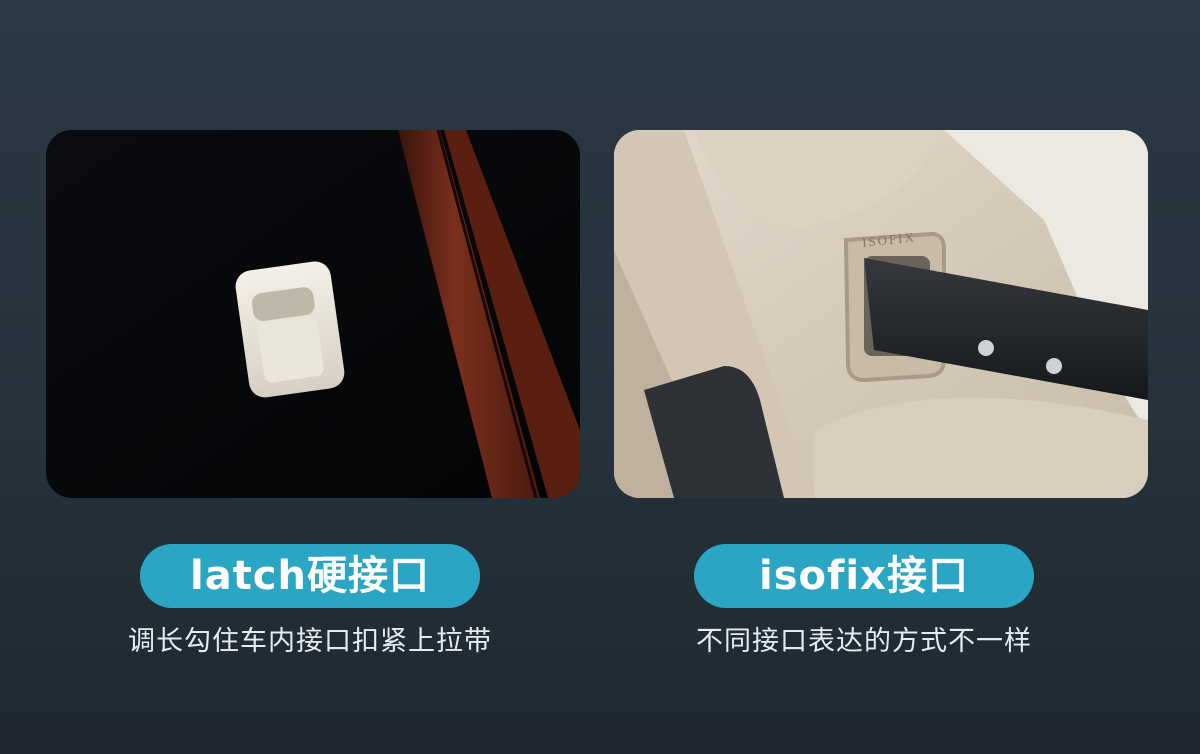 This screenshot has width=1200, height=754. I want to click on isofix-caption: 不同接口表达的方式不一样, so click(864, 641).